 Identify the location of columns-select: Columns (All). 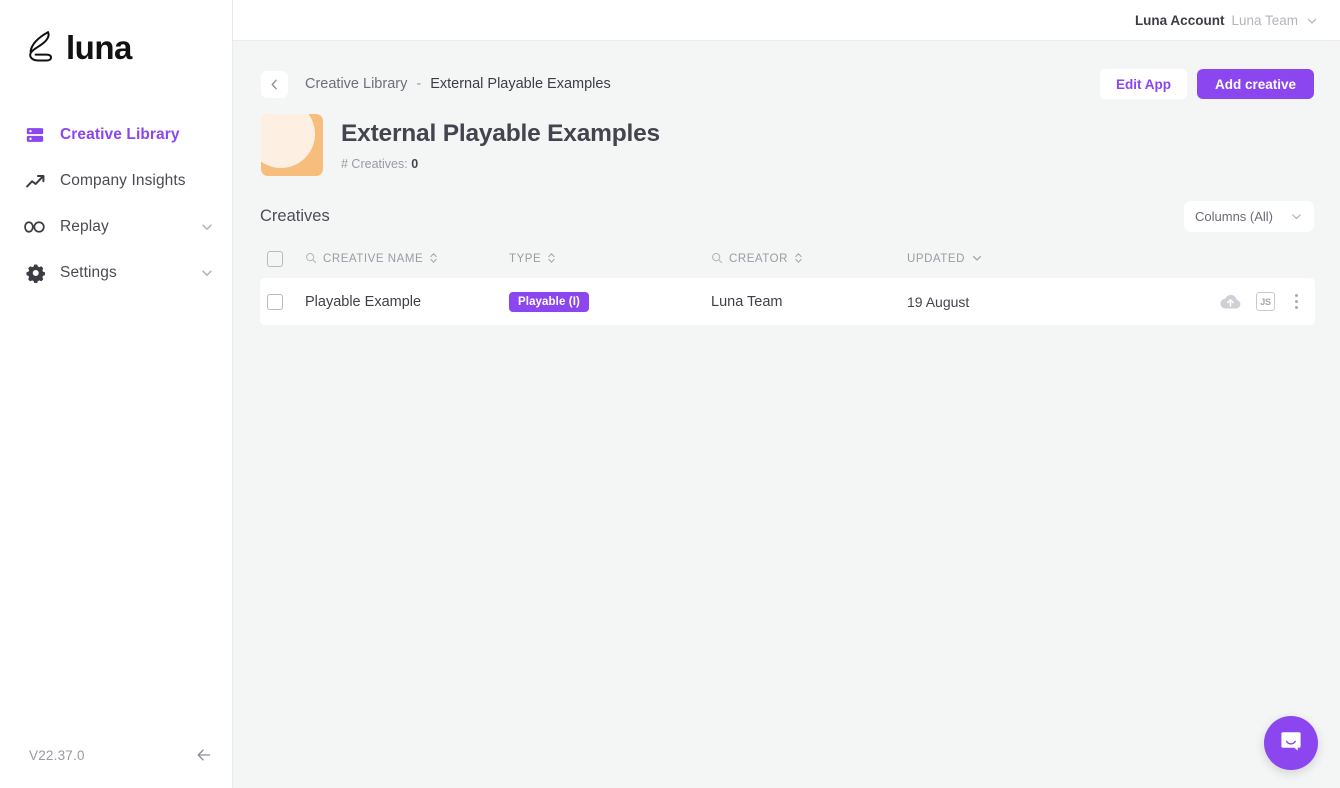
(1249, 216).